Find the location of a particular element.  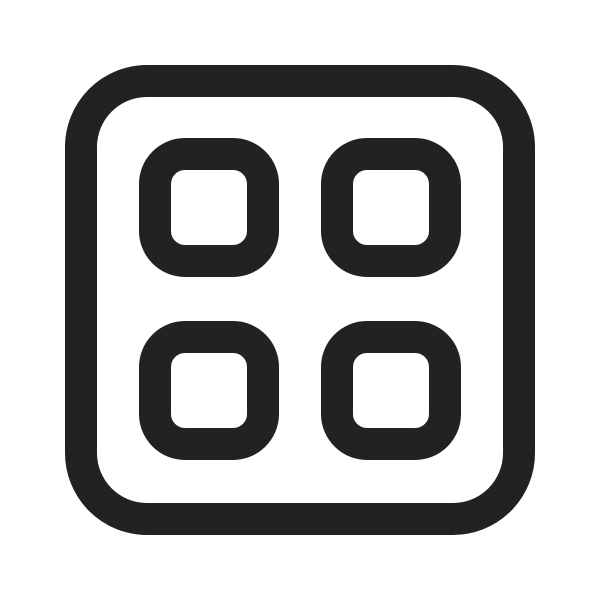

tile-top-right is located at coordinates (391, 207).